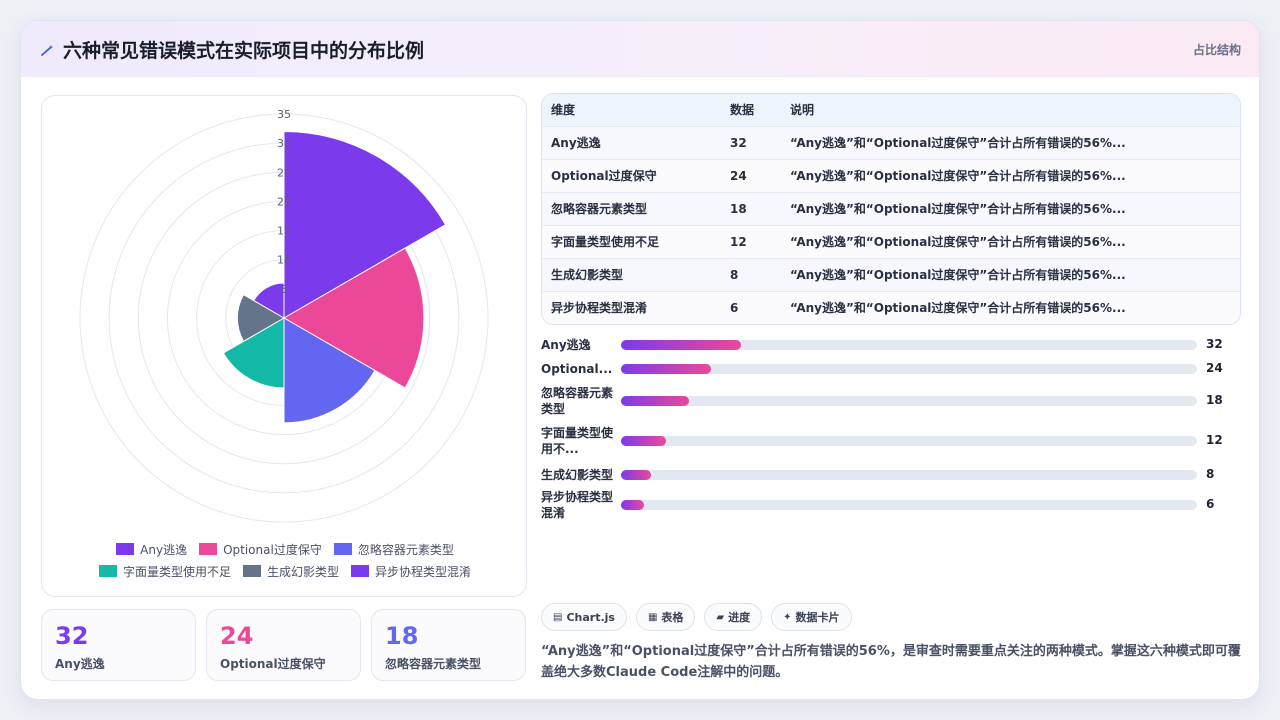 The width and height of the screenshot is (1280, 720). Describe the element at coordinates (284, 289) in the screenshot. I see `radial-tick-label: 5` at that location.